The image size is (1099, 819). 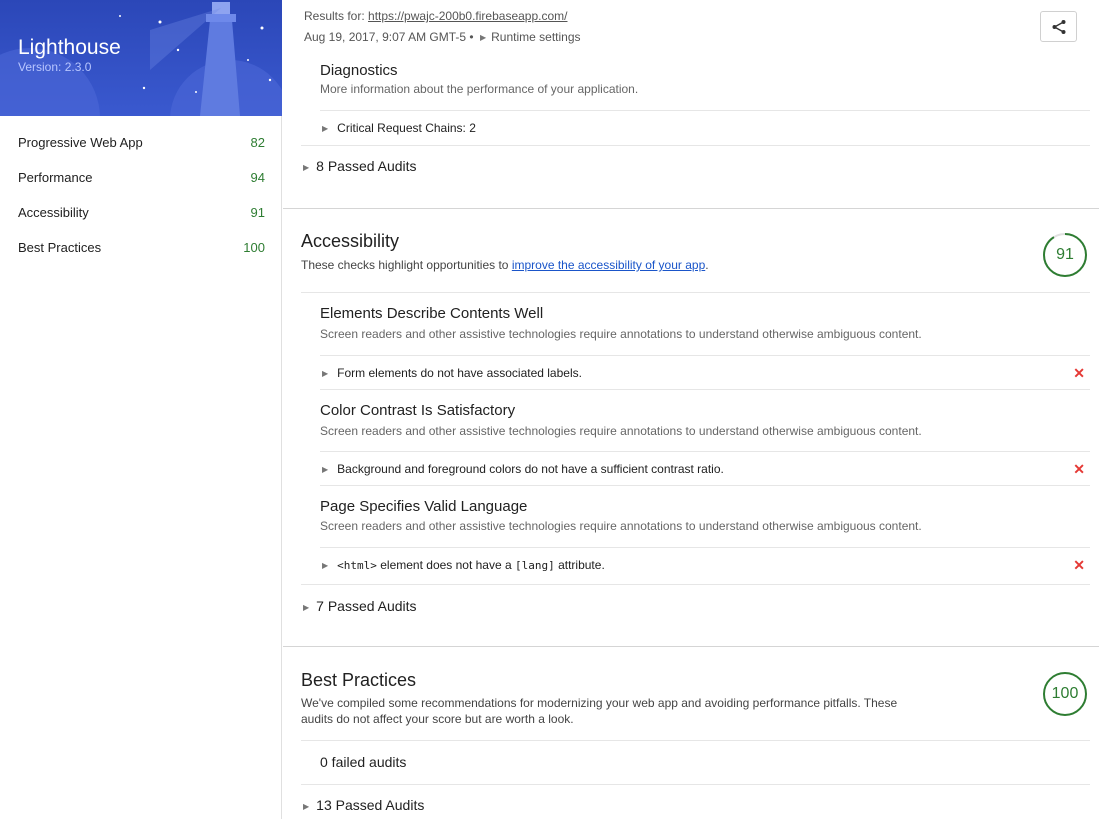 What do you see at coordinates (55, 67) in the screenshot?
I see `app-version: Version: 2.3.0` at bounding box center [55, 67].